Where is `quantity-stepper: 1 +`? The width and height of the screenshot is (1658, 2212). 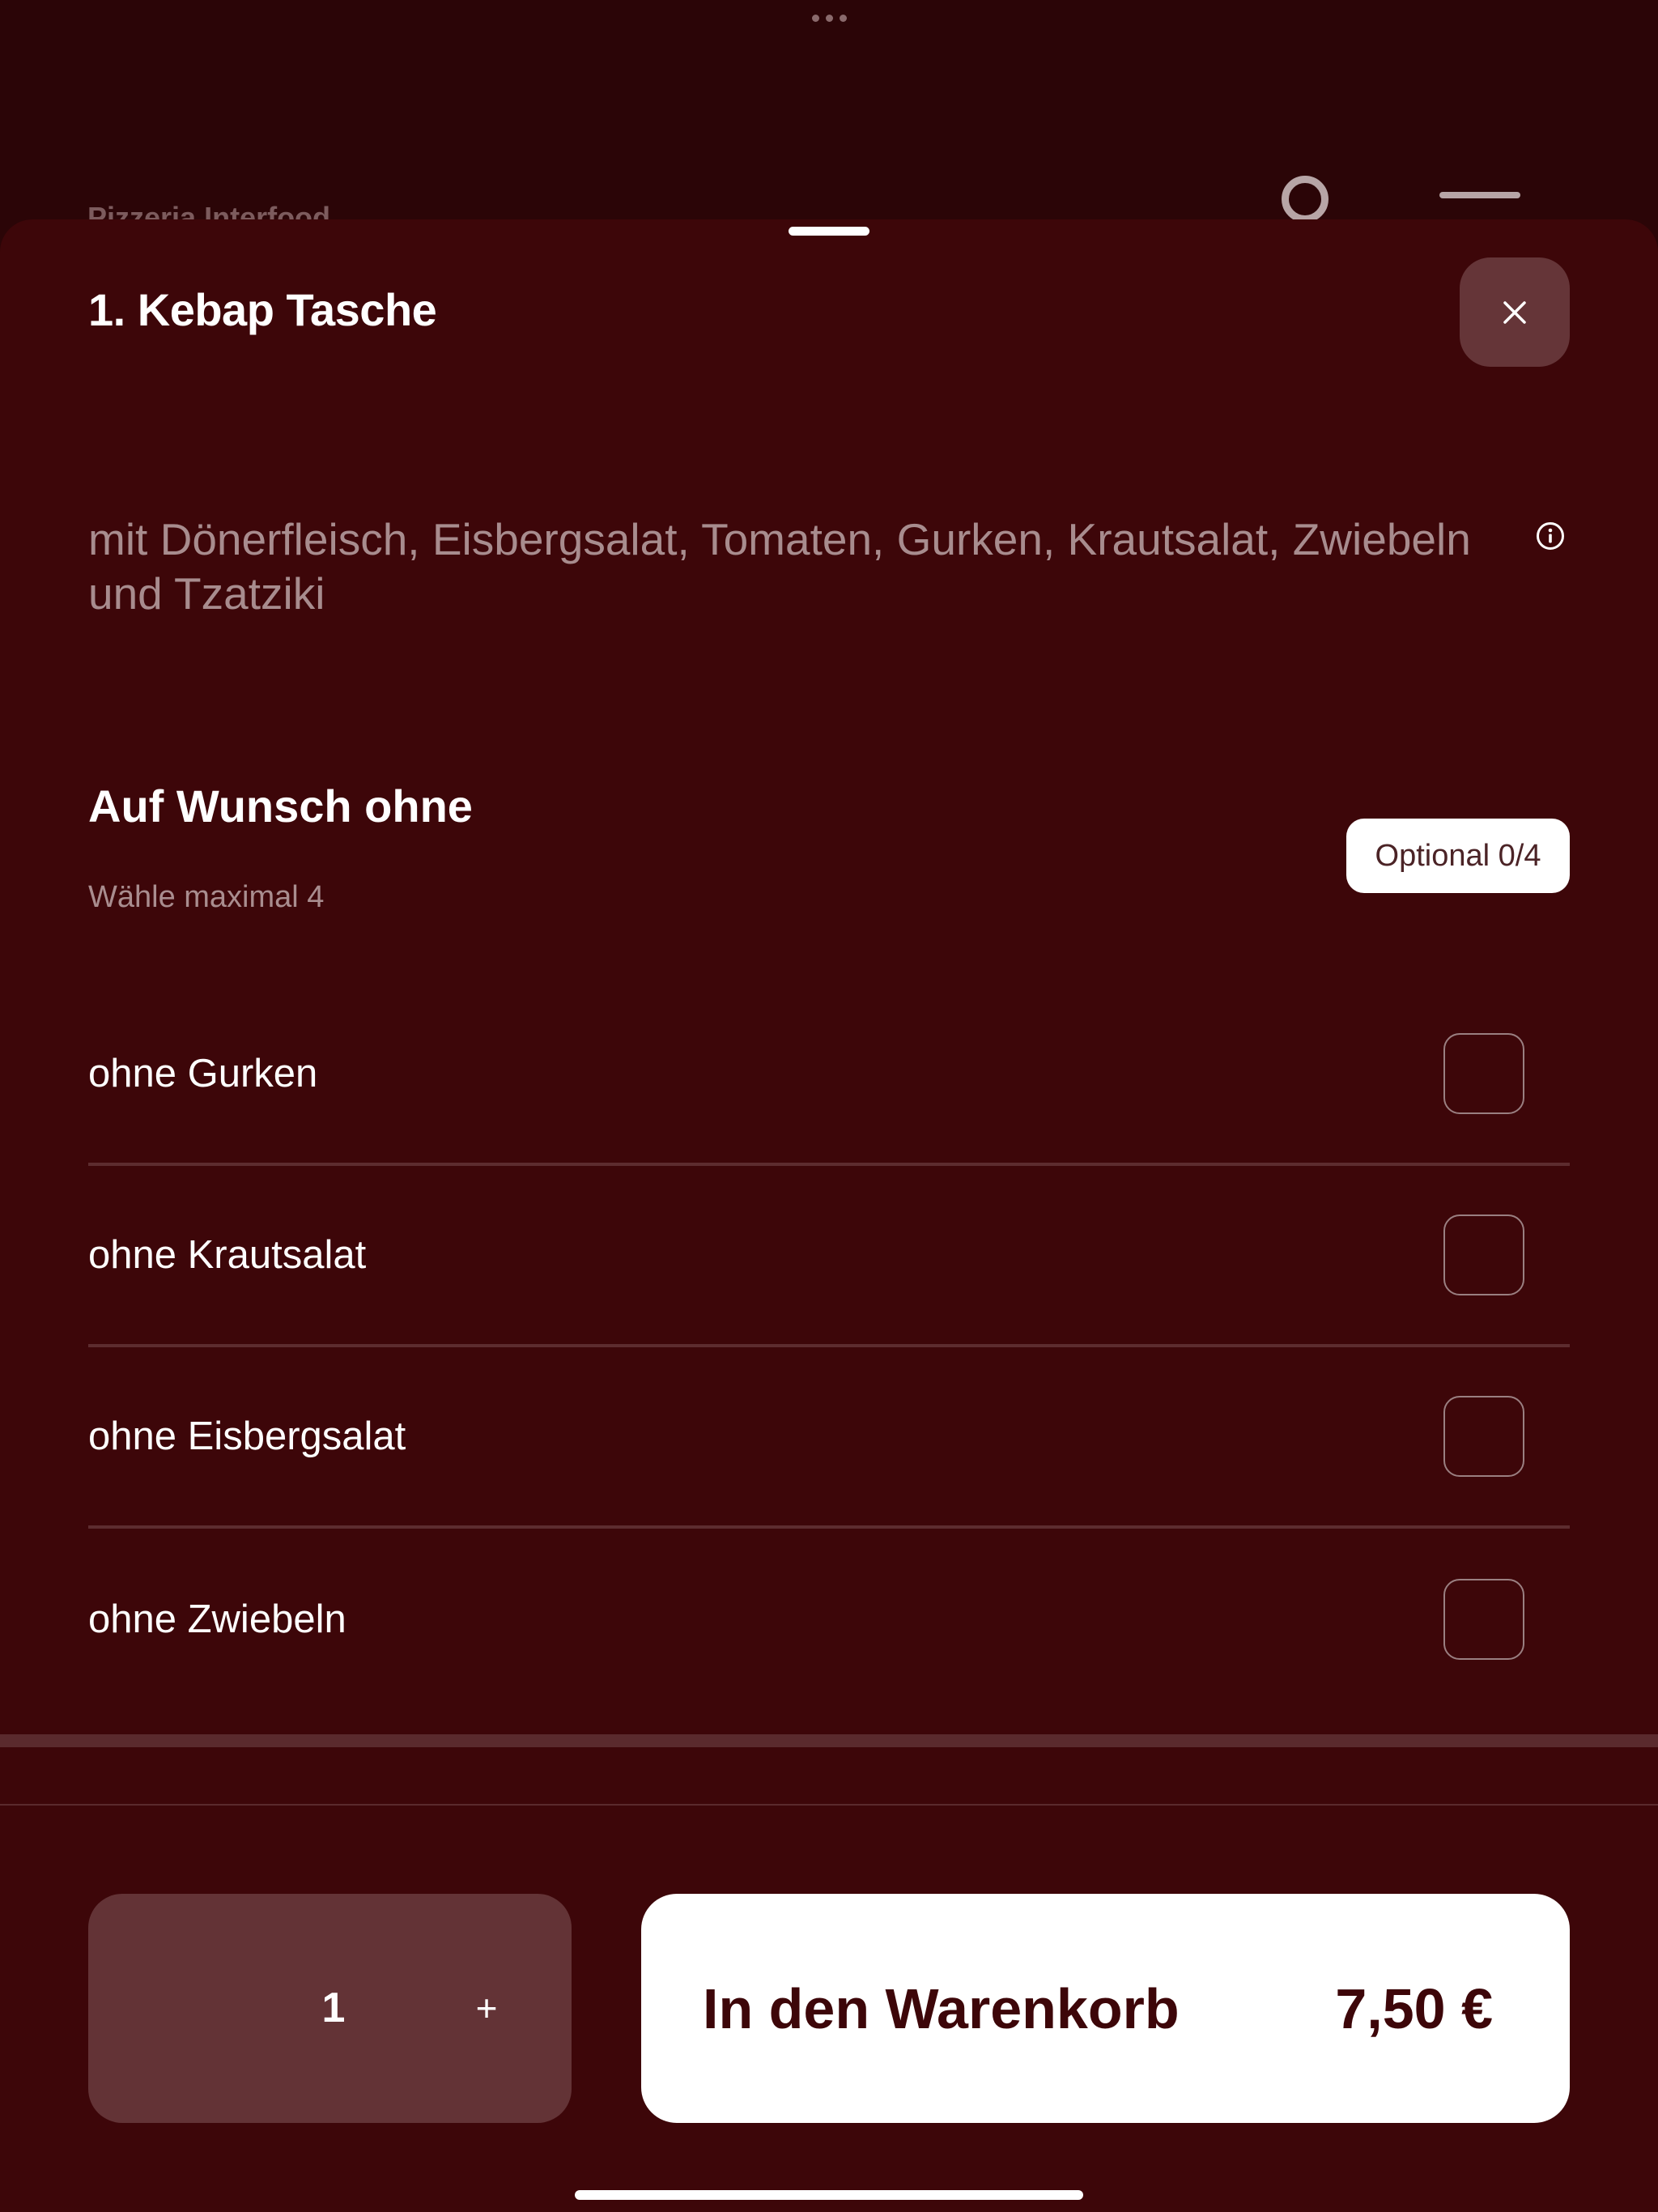 quantity-stepper: 1 + is located at coordinates (330, 2009).